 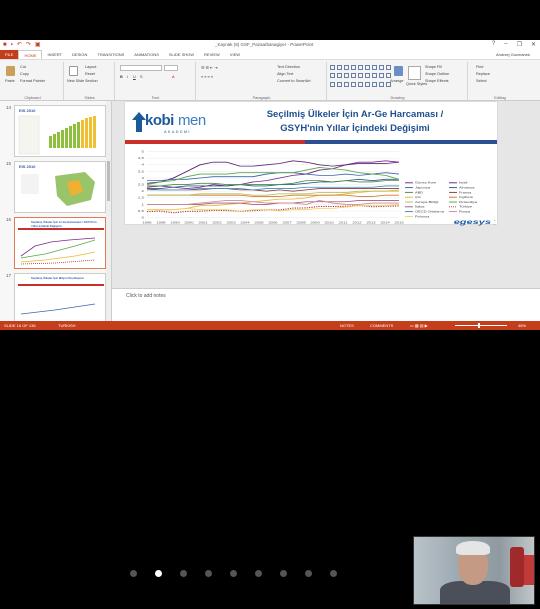 I want to click on undo-icon: ↶, so click(x=19, y=45).